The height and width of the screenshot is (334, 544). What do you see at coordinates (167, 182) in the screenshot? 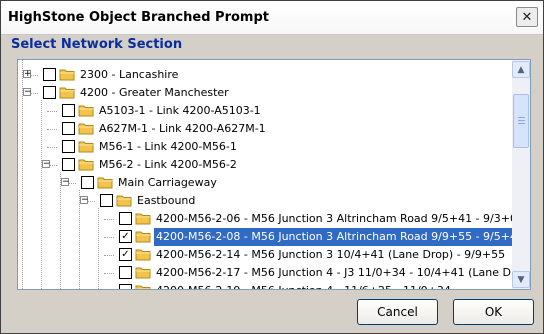
I see `node-label: Main Carriageway` at bounding box center [167, 182].